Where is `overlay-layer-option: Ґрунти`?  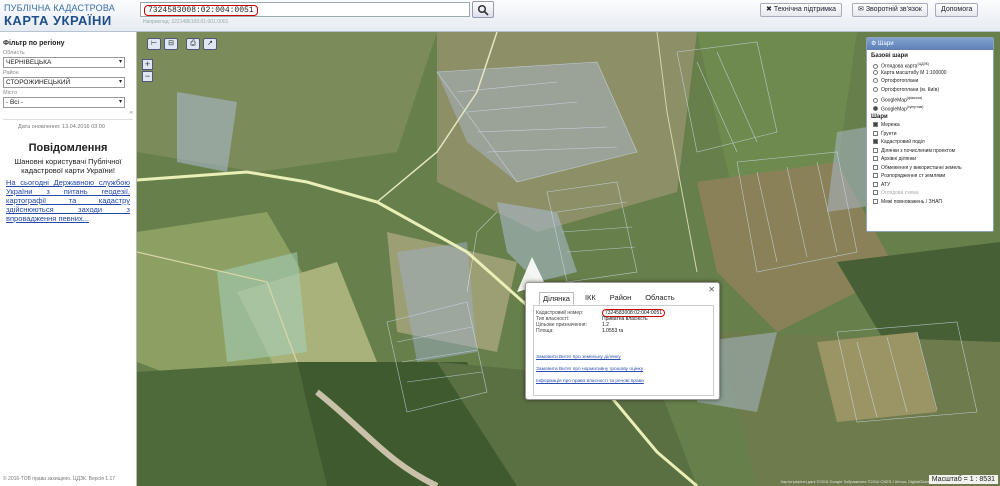 overlay-layer-option: Ґрунти is located at coordinates (933, 134).